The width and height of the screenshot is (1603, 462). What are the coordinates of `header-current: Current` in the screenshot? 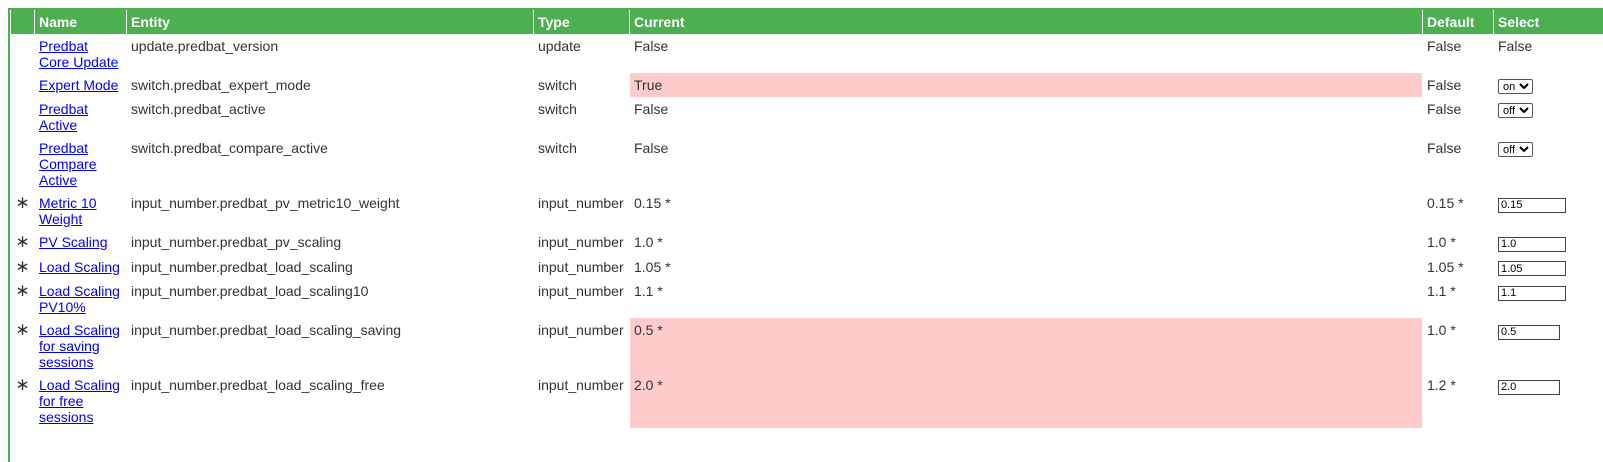 It's located at (1026, 22).